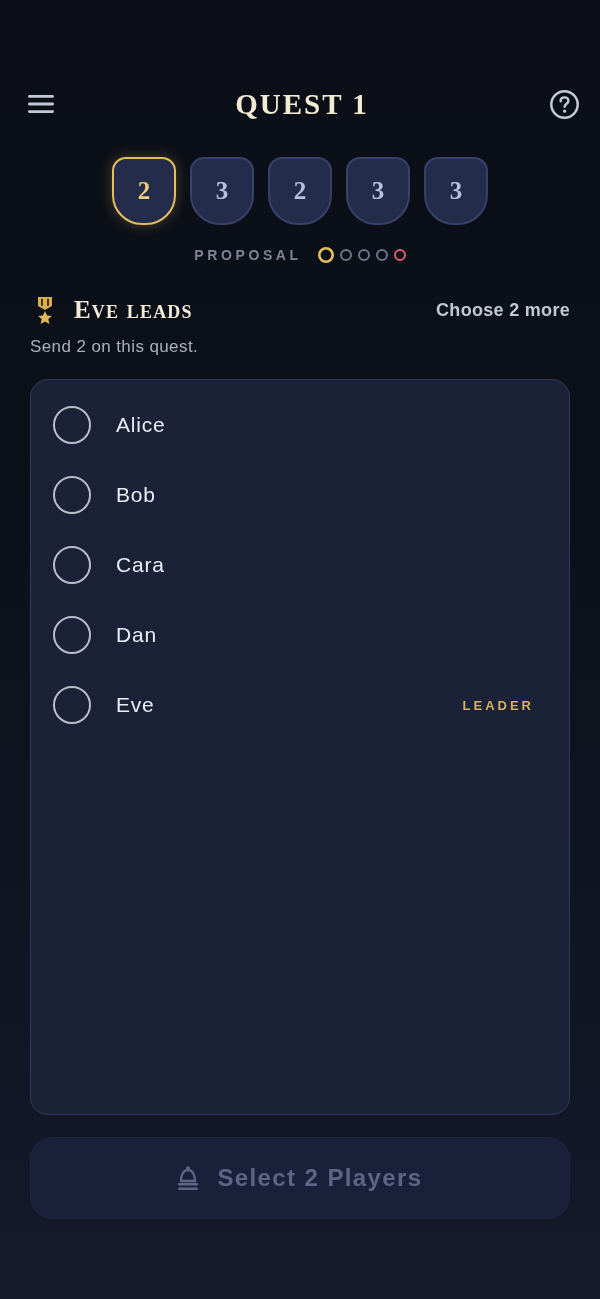 Image resolution: width=600 pixels, height=1299 pixels. What do you see at coordinates (133, 310) in the screenshot?
I see `leader-heading: Eve leads` at bounding box center [133, 310].